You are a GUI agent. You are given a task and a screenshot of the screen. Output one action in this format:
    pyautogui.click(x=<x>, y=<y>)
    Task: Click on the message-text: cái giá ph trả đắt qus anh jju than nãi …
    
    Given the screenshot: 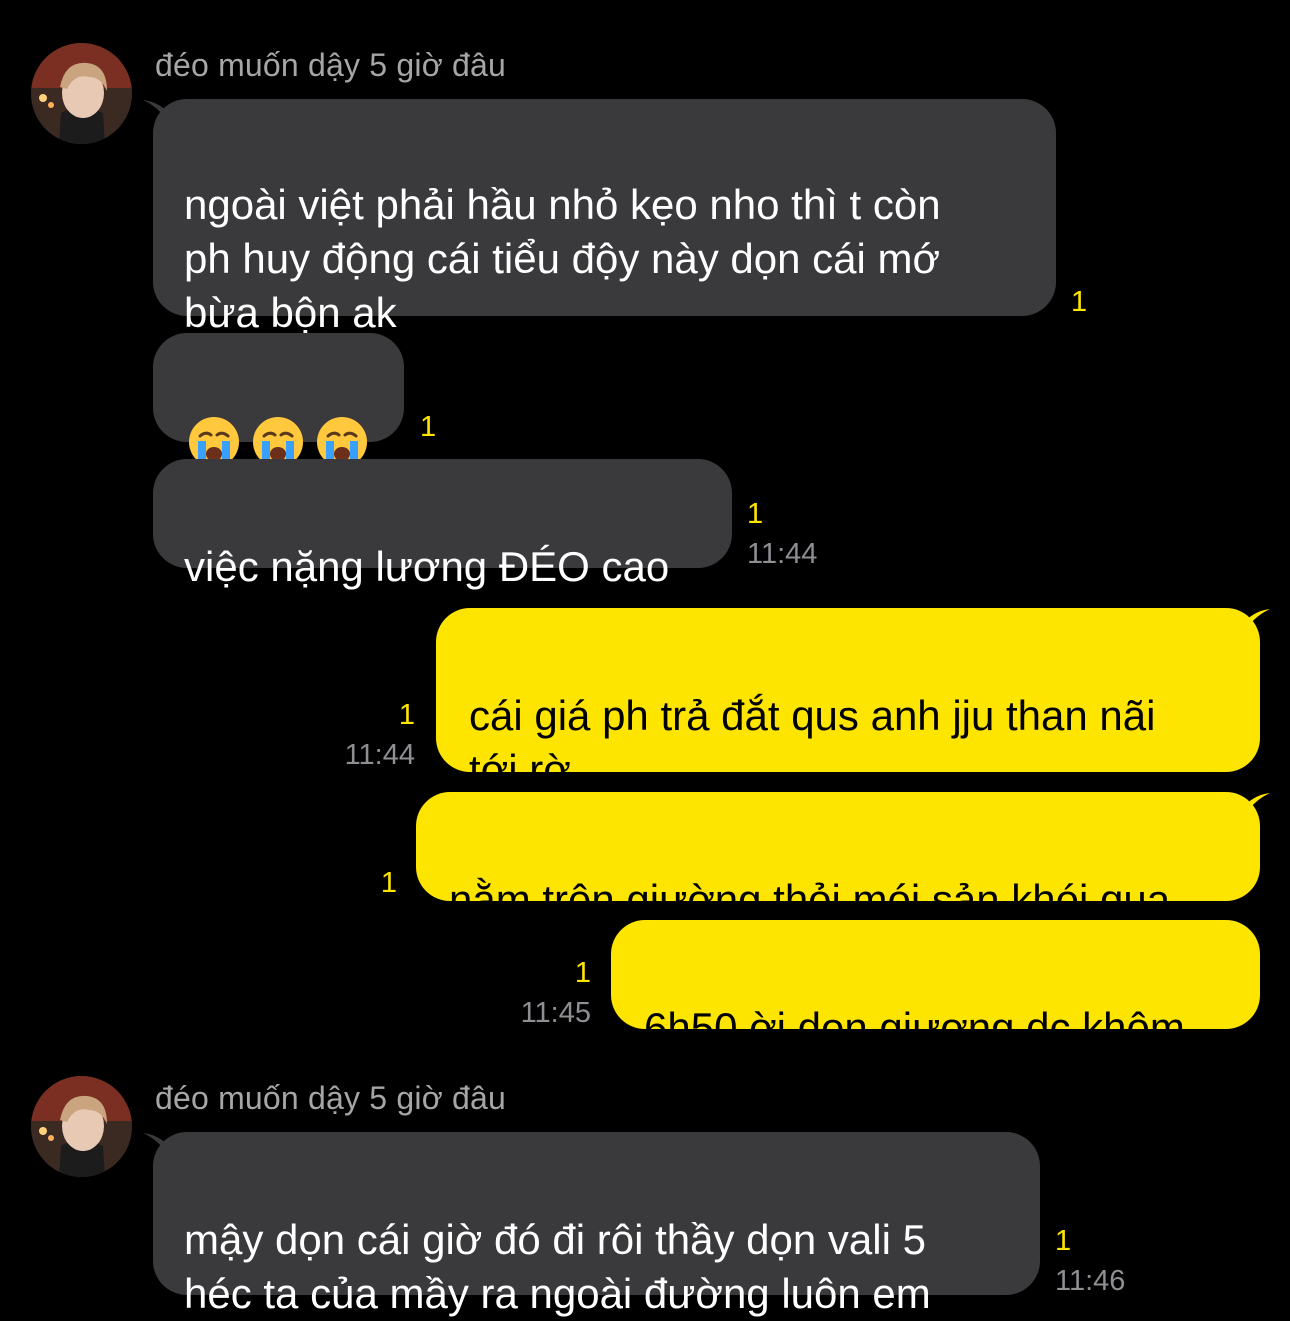 What is the action you would take?
    pyautogui.click(x=812, y=742)
    